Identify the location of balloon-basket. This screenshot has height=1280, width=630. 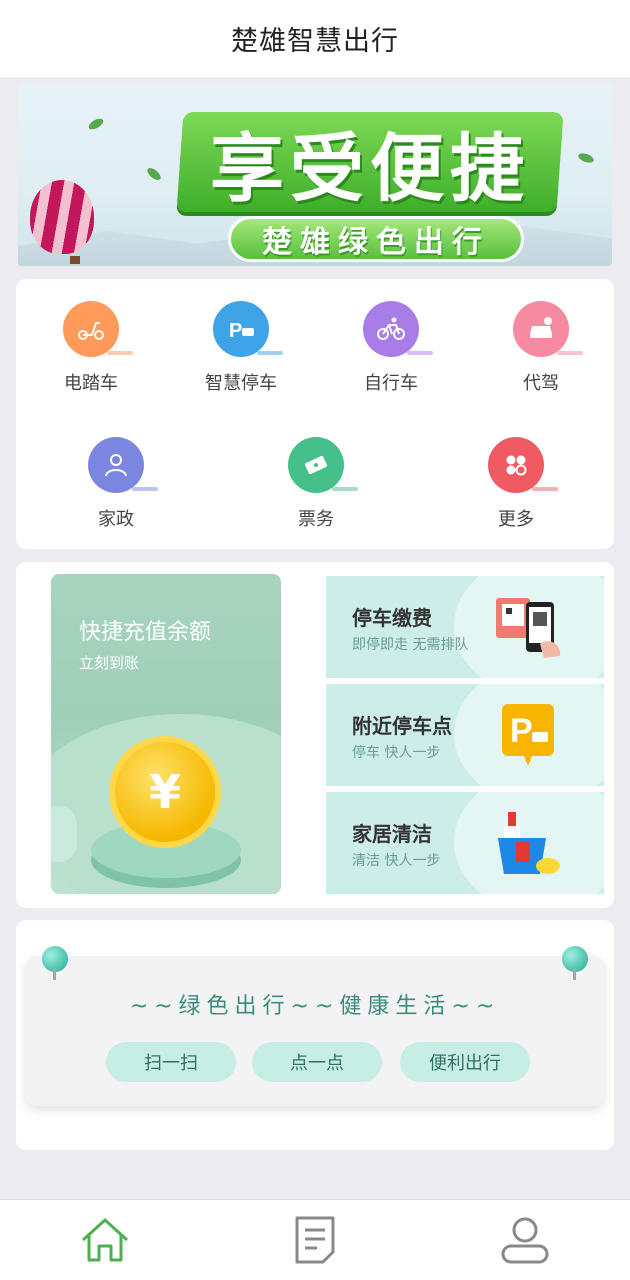
(75, 260).